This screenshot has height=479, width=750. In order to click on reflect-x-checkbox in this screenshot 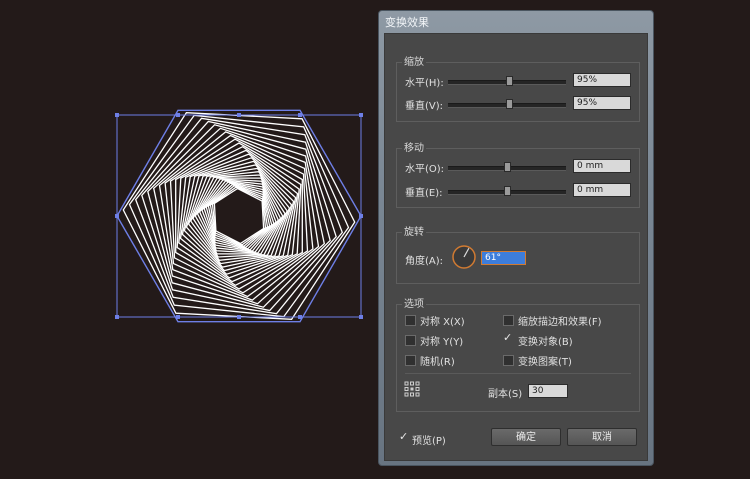, I will do `click(410, 320)`.